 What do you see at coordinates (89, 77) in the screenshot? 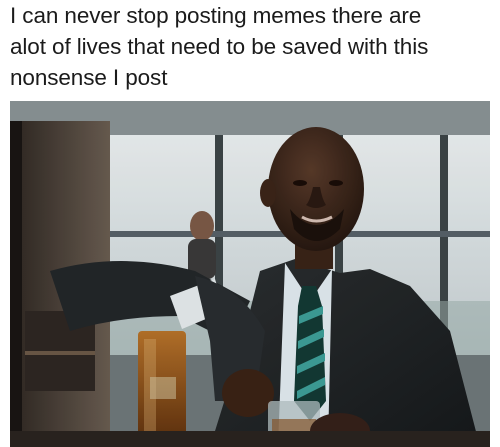
I see `caption-line-3: nonsense I post` at bounding box center [89, 77].